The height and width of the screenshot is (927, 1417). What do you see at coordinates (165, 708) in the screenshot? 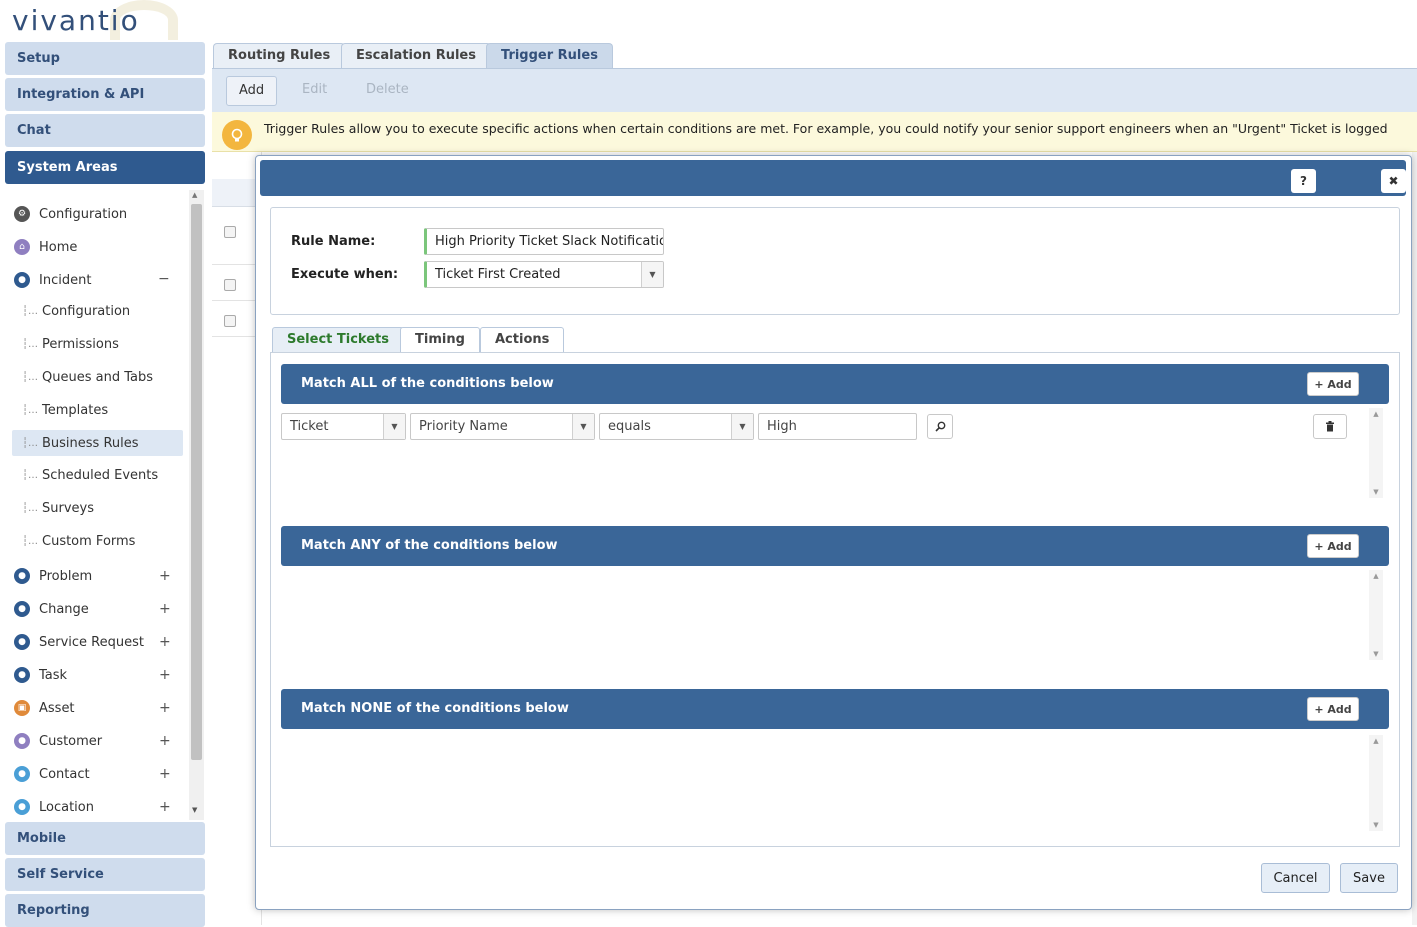
I see `expand-asset-icon: +` at bounding box center [165, 708].